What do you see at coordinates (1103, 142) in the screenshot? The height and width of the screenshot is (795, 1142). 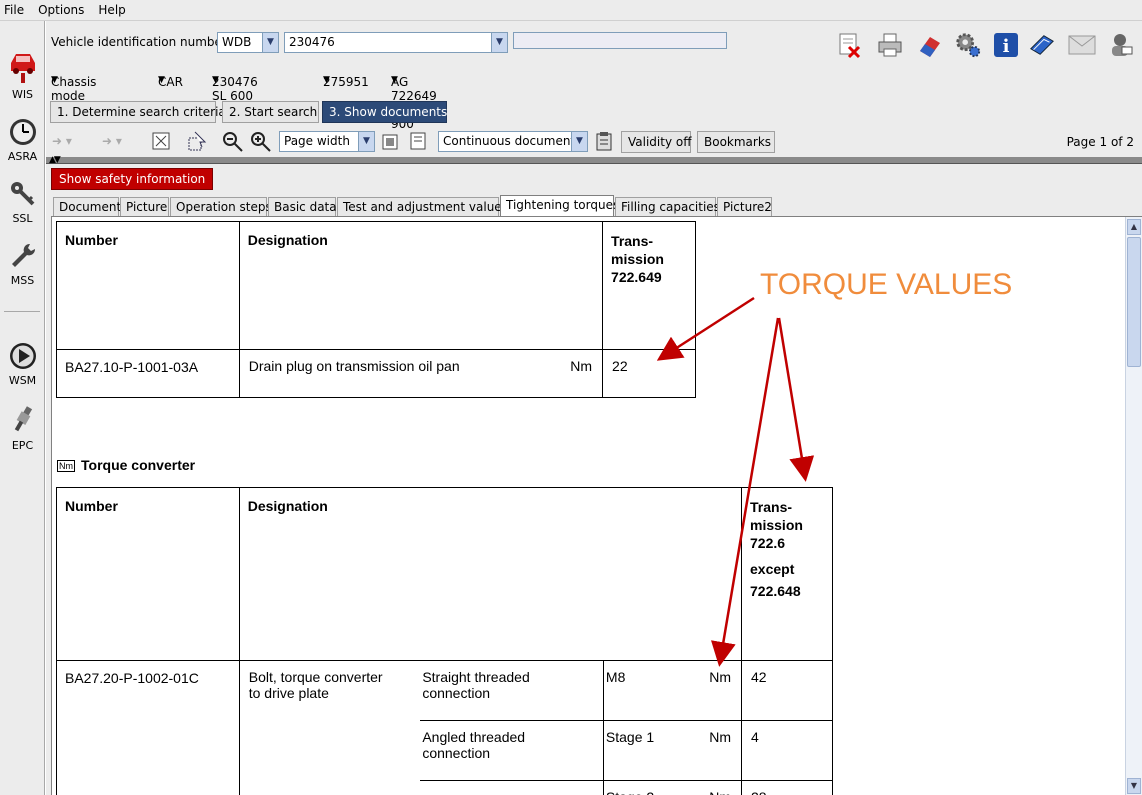 I see `current-page: 1` at bounding box center [1103, 142].